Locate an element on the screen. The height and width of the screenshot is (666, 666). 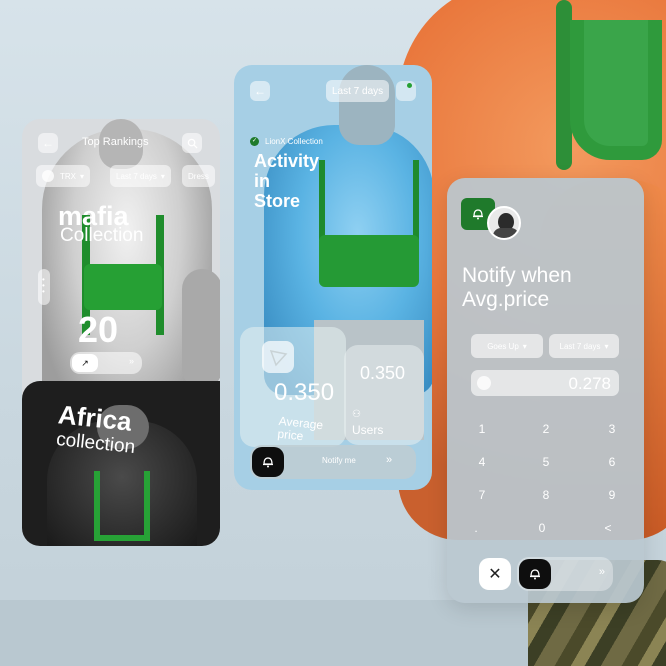
filter-chip-range: Last 7 days ▾ is located at coordinates (140, 176).